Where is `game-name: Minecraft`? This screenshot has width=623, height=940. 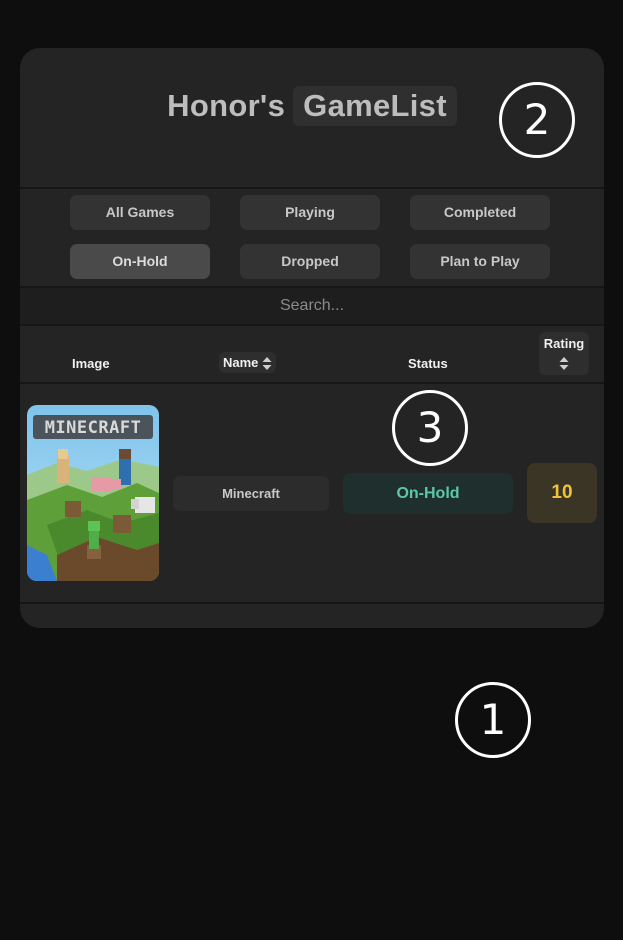
game-name: Minecraft is located at coordinates (251, 493).